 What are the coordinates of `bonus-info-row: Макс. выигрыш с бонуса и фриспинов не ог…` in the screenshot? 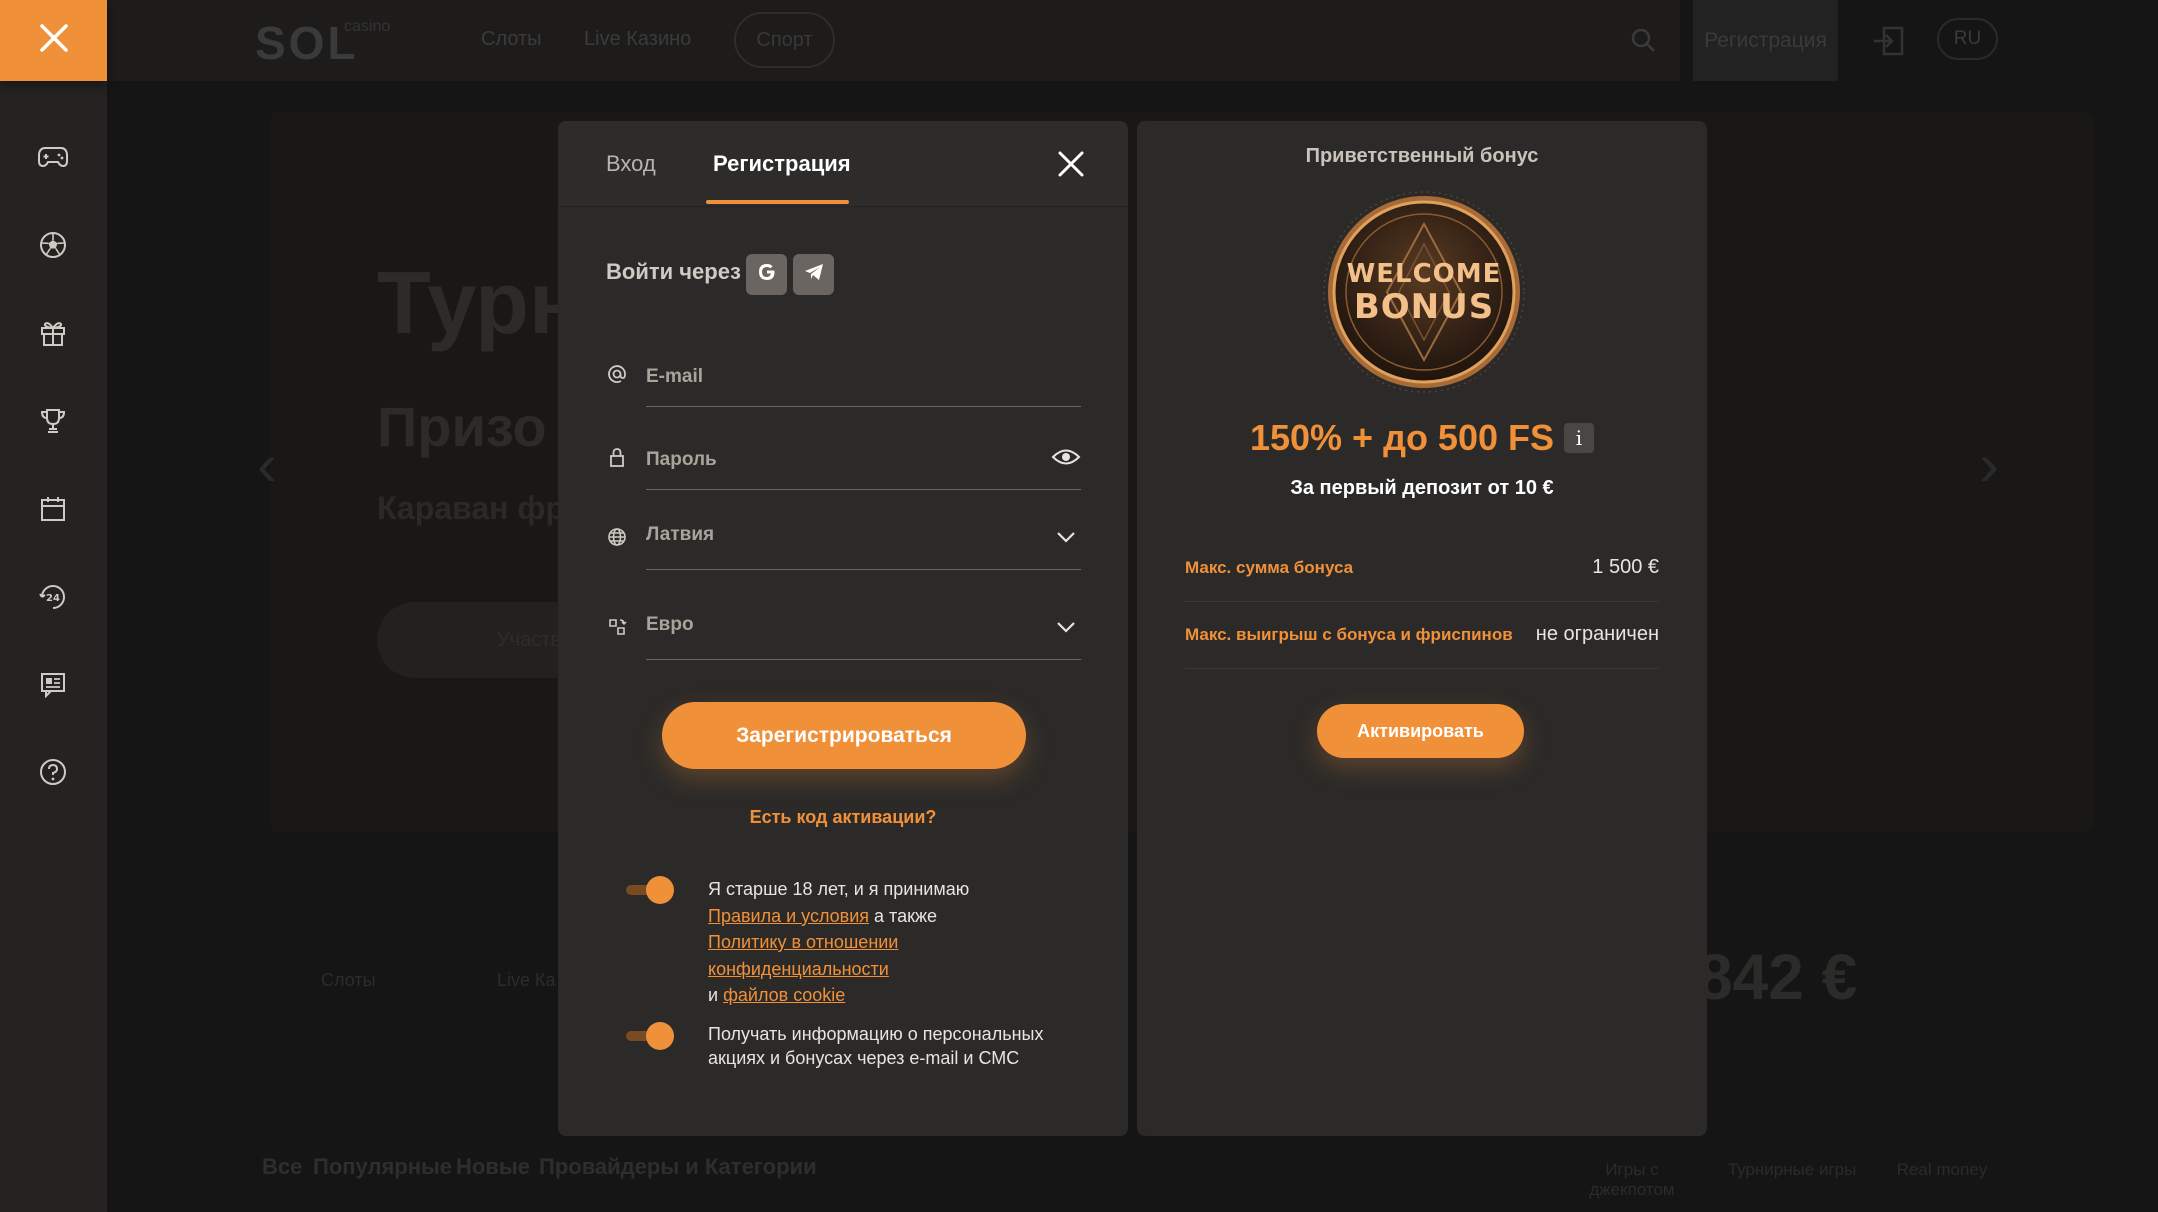 It's located at (1422, 635).